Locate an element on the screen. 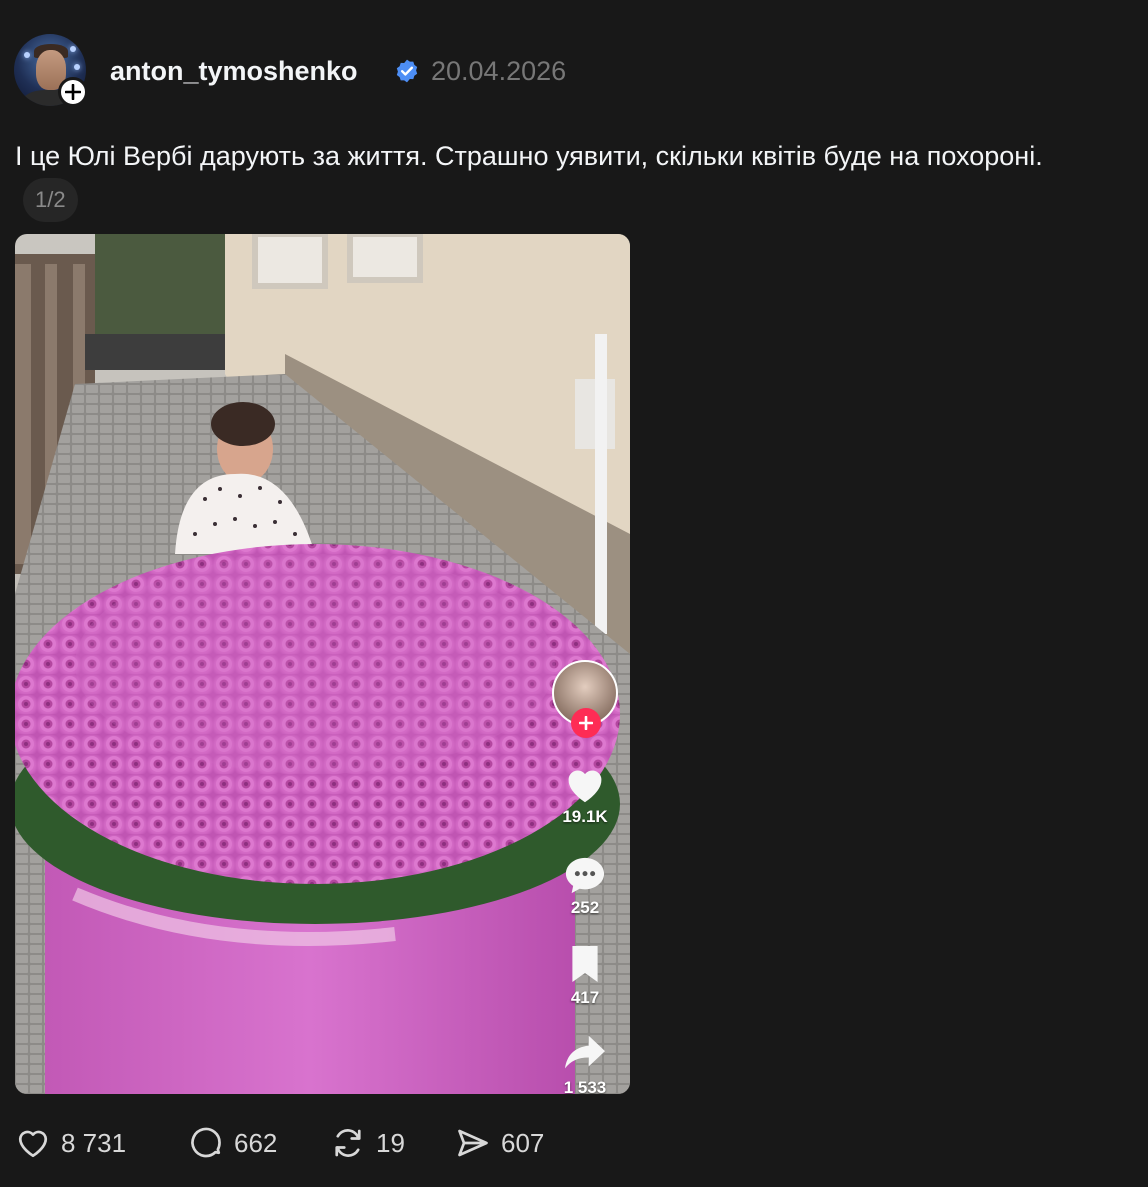  repost-count: 19 is located at coordinates (390, 1142).